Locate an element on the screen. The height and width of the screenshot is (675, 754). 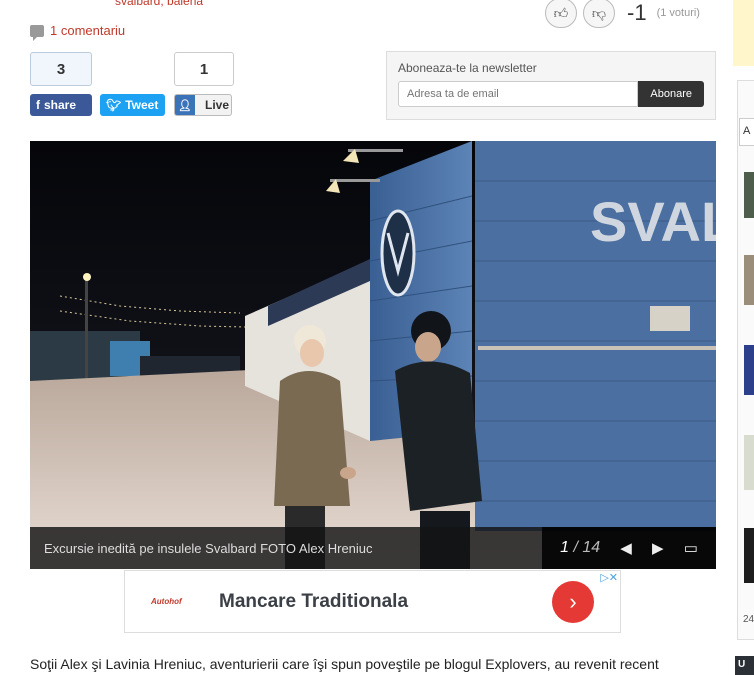
user-icon: 👤︎ is located at coordinates (185, 105).